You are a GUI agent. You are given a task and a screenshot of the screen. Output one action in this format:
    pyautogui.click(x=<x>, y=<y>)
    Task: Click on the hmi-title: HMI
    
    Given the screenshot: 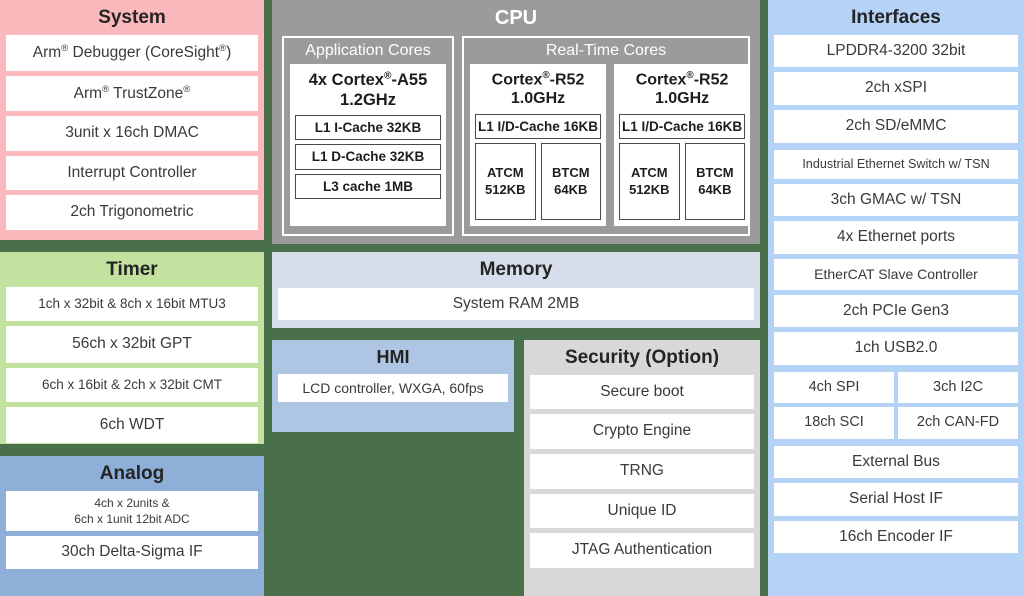 What is the action you would take?
    pyautogui.click(x=393, y=357)
    